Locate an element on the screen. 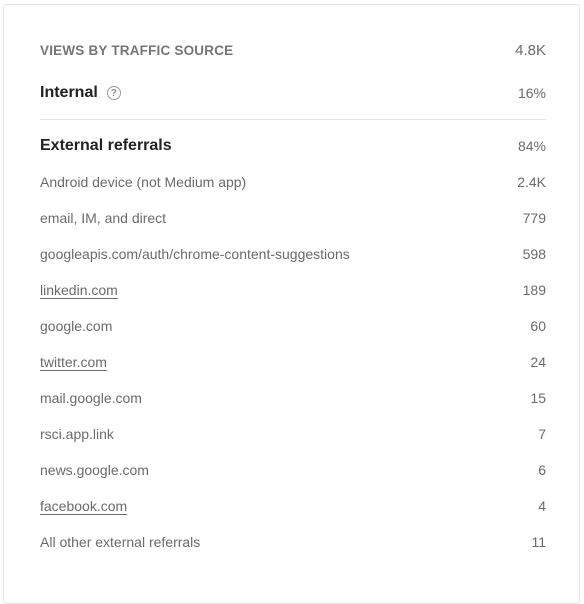 The image size is (584, 604). referral-source-value: 598 is located at coordinates (534, 254).